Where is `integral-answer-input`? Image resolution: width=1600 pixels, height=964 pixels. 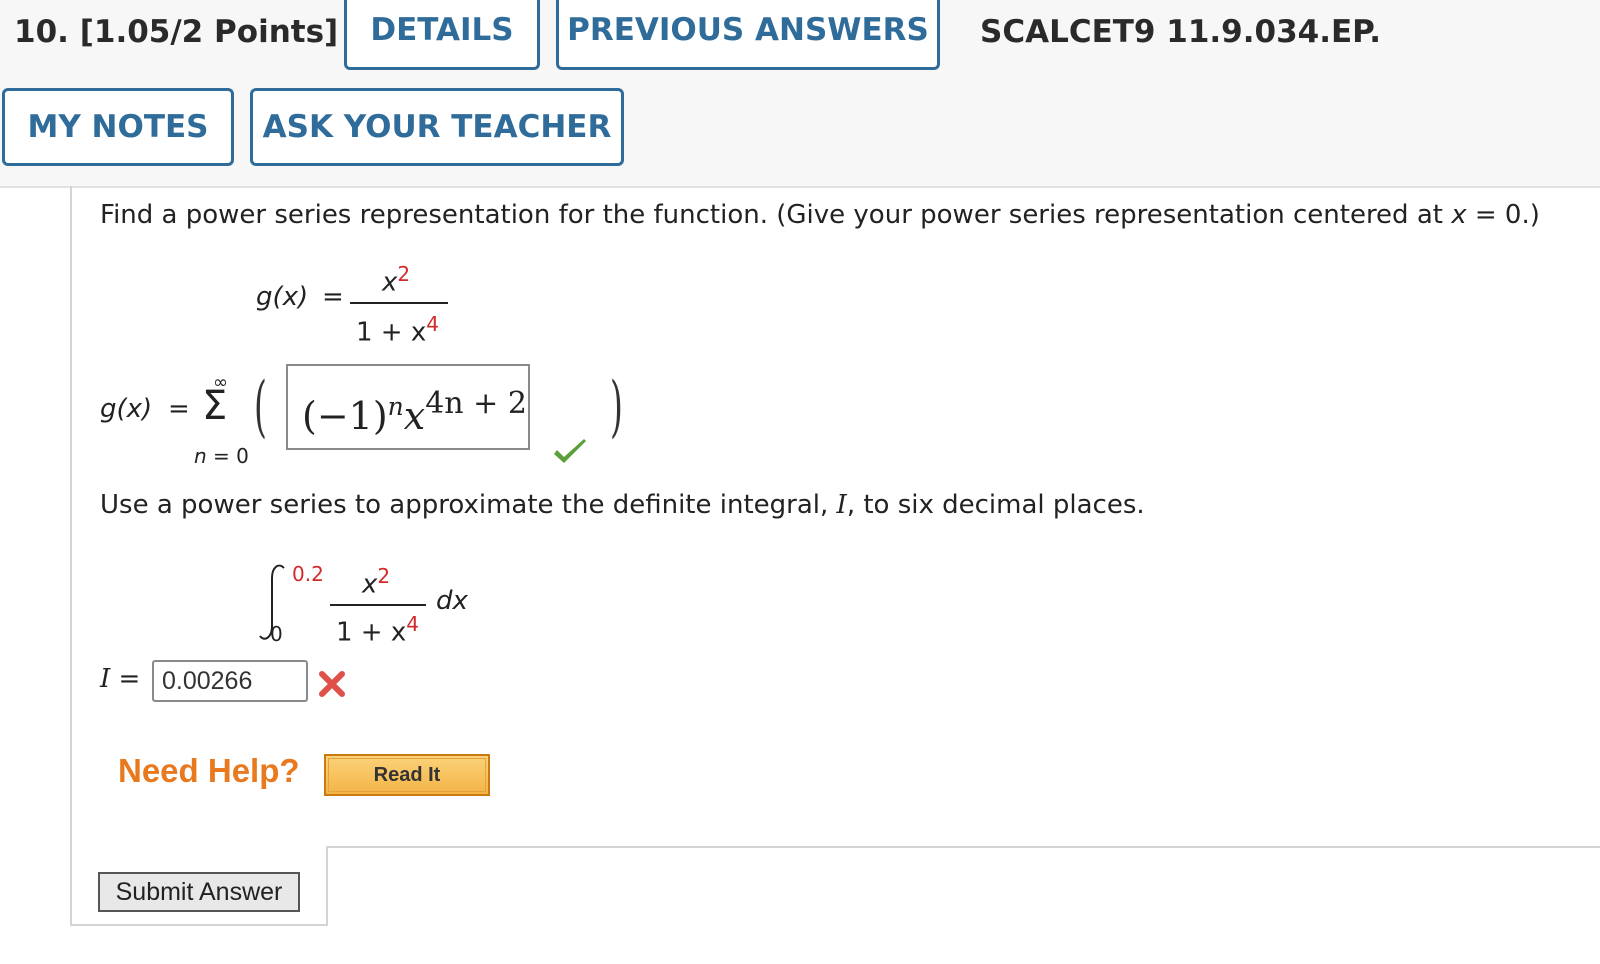
integral-answer-input is located at coordinates (230, 681).